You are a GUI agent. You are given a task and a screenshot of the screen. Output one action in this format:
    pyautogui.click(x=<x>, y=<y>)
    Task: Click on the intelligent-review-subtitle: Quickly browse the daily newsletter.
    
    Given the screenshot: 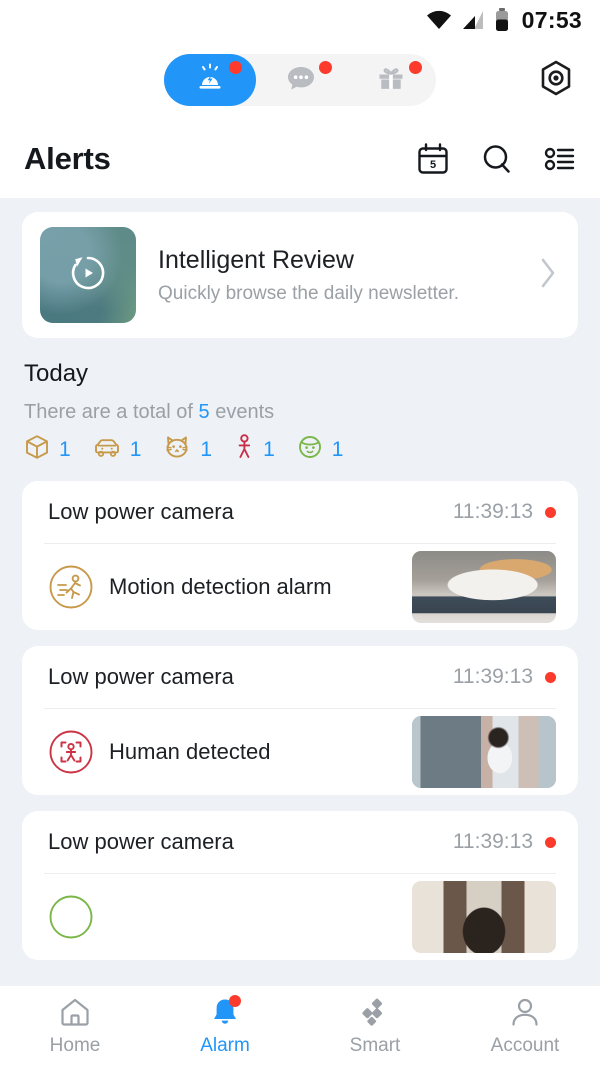 What is the action you would take?
    pyautogui.click(x=308, y=293)
    